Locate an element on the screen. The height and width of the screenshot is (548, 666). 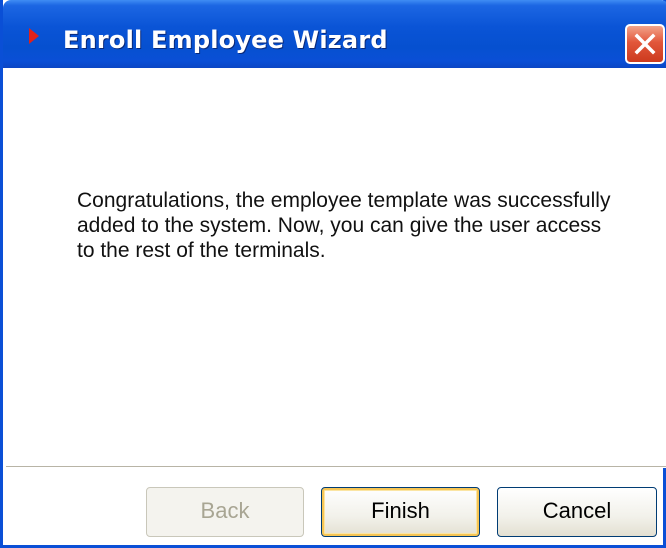
close-button is located at coordinates (645, 44).